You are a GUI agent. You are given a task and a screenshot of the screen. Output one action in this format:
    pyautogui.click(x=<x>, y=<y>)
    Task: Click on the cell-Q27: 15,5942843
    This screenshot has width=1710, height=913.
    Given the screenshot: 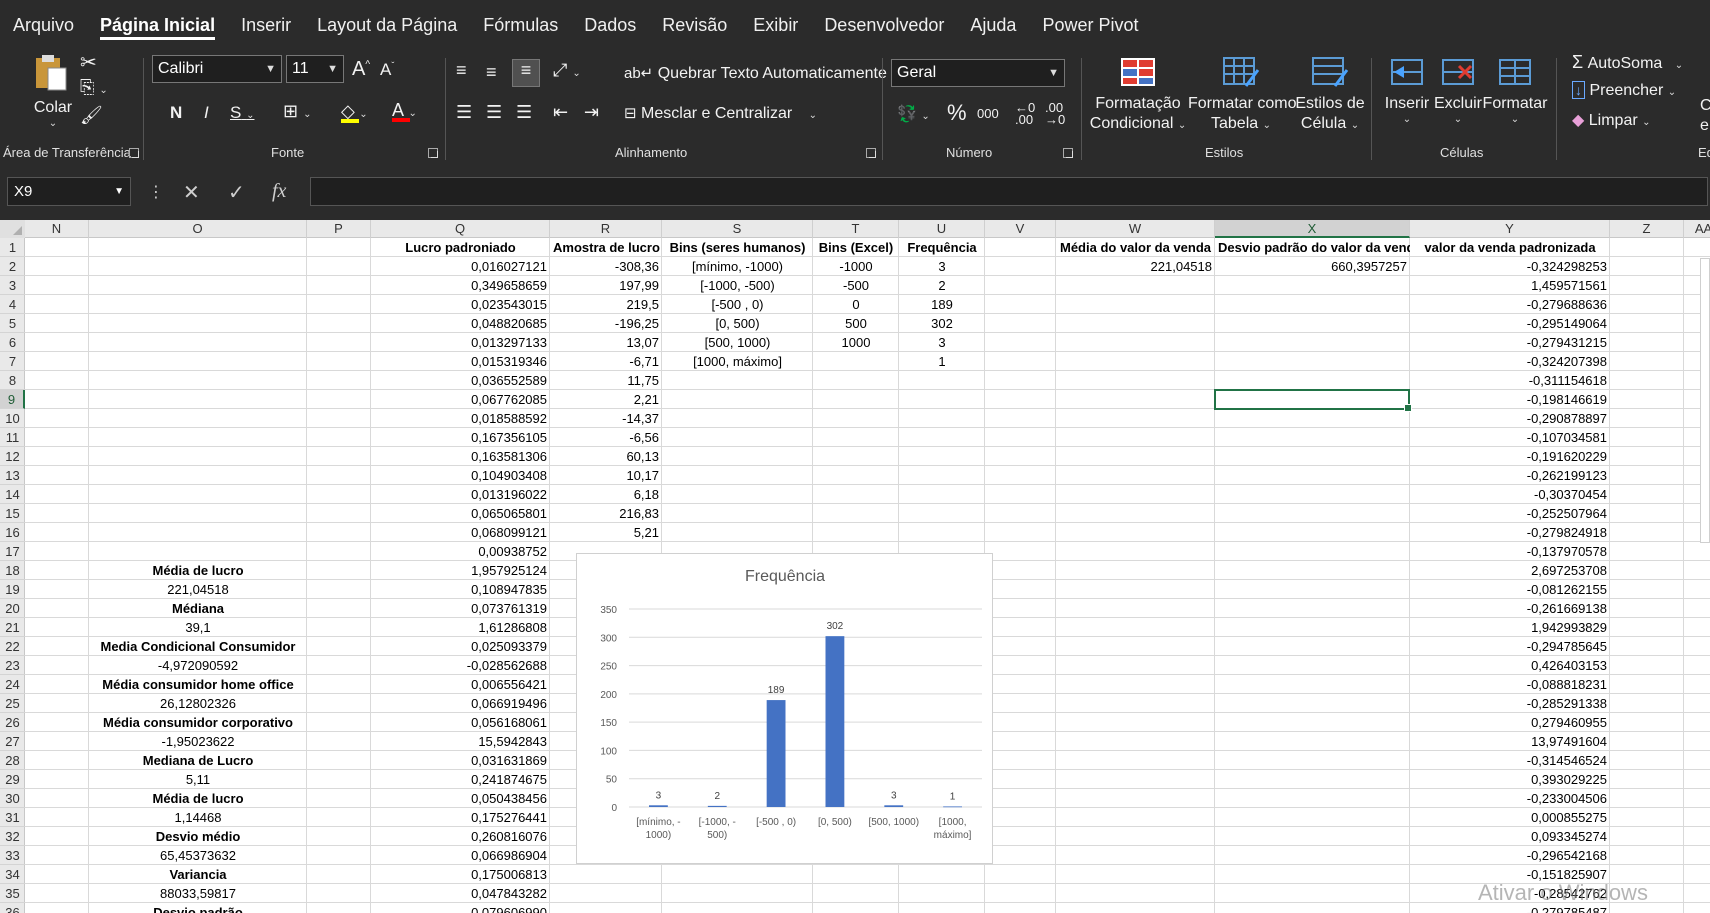 What is the action you would take?
    pyautogui.click(x=460, y=741)
    